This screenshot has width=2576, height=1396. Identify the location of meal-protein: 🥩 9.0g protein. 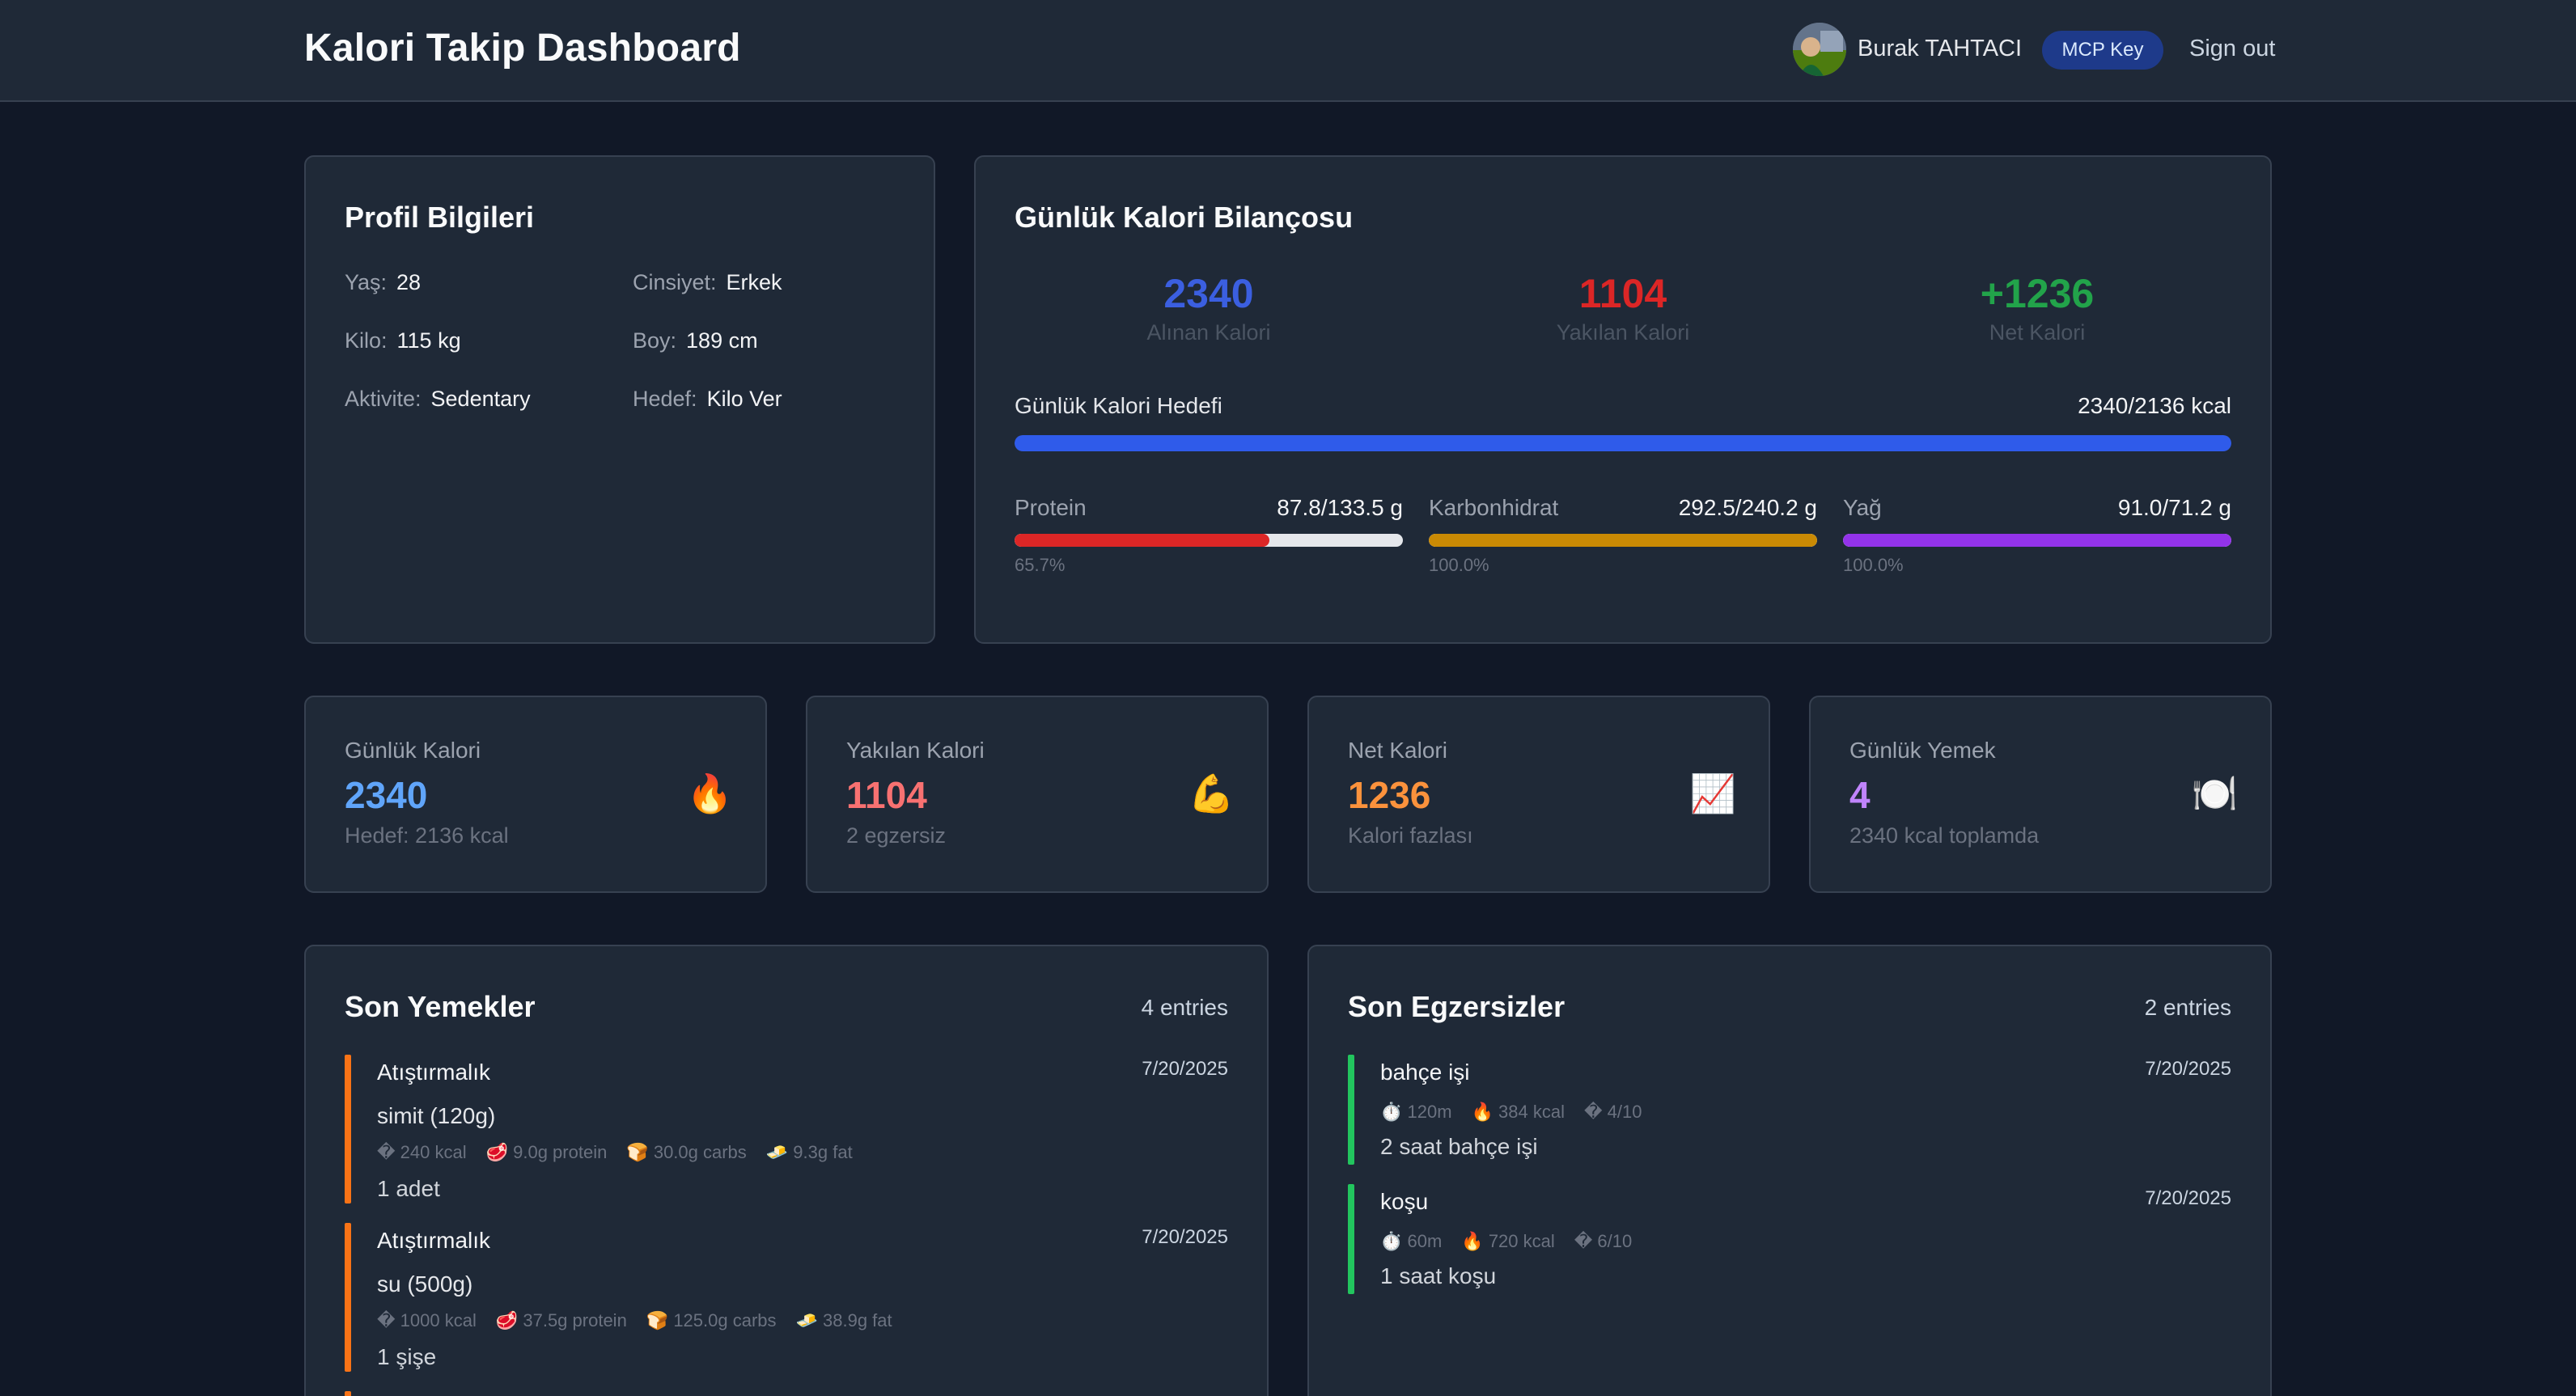
(546, 1152).